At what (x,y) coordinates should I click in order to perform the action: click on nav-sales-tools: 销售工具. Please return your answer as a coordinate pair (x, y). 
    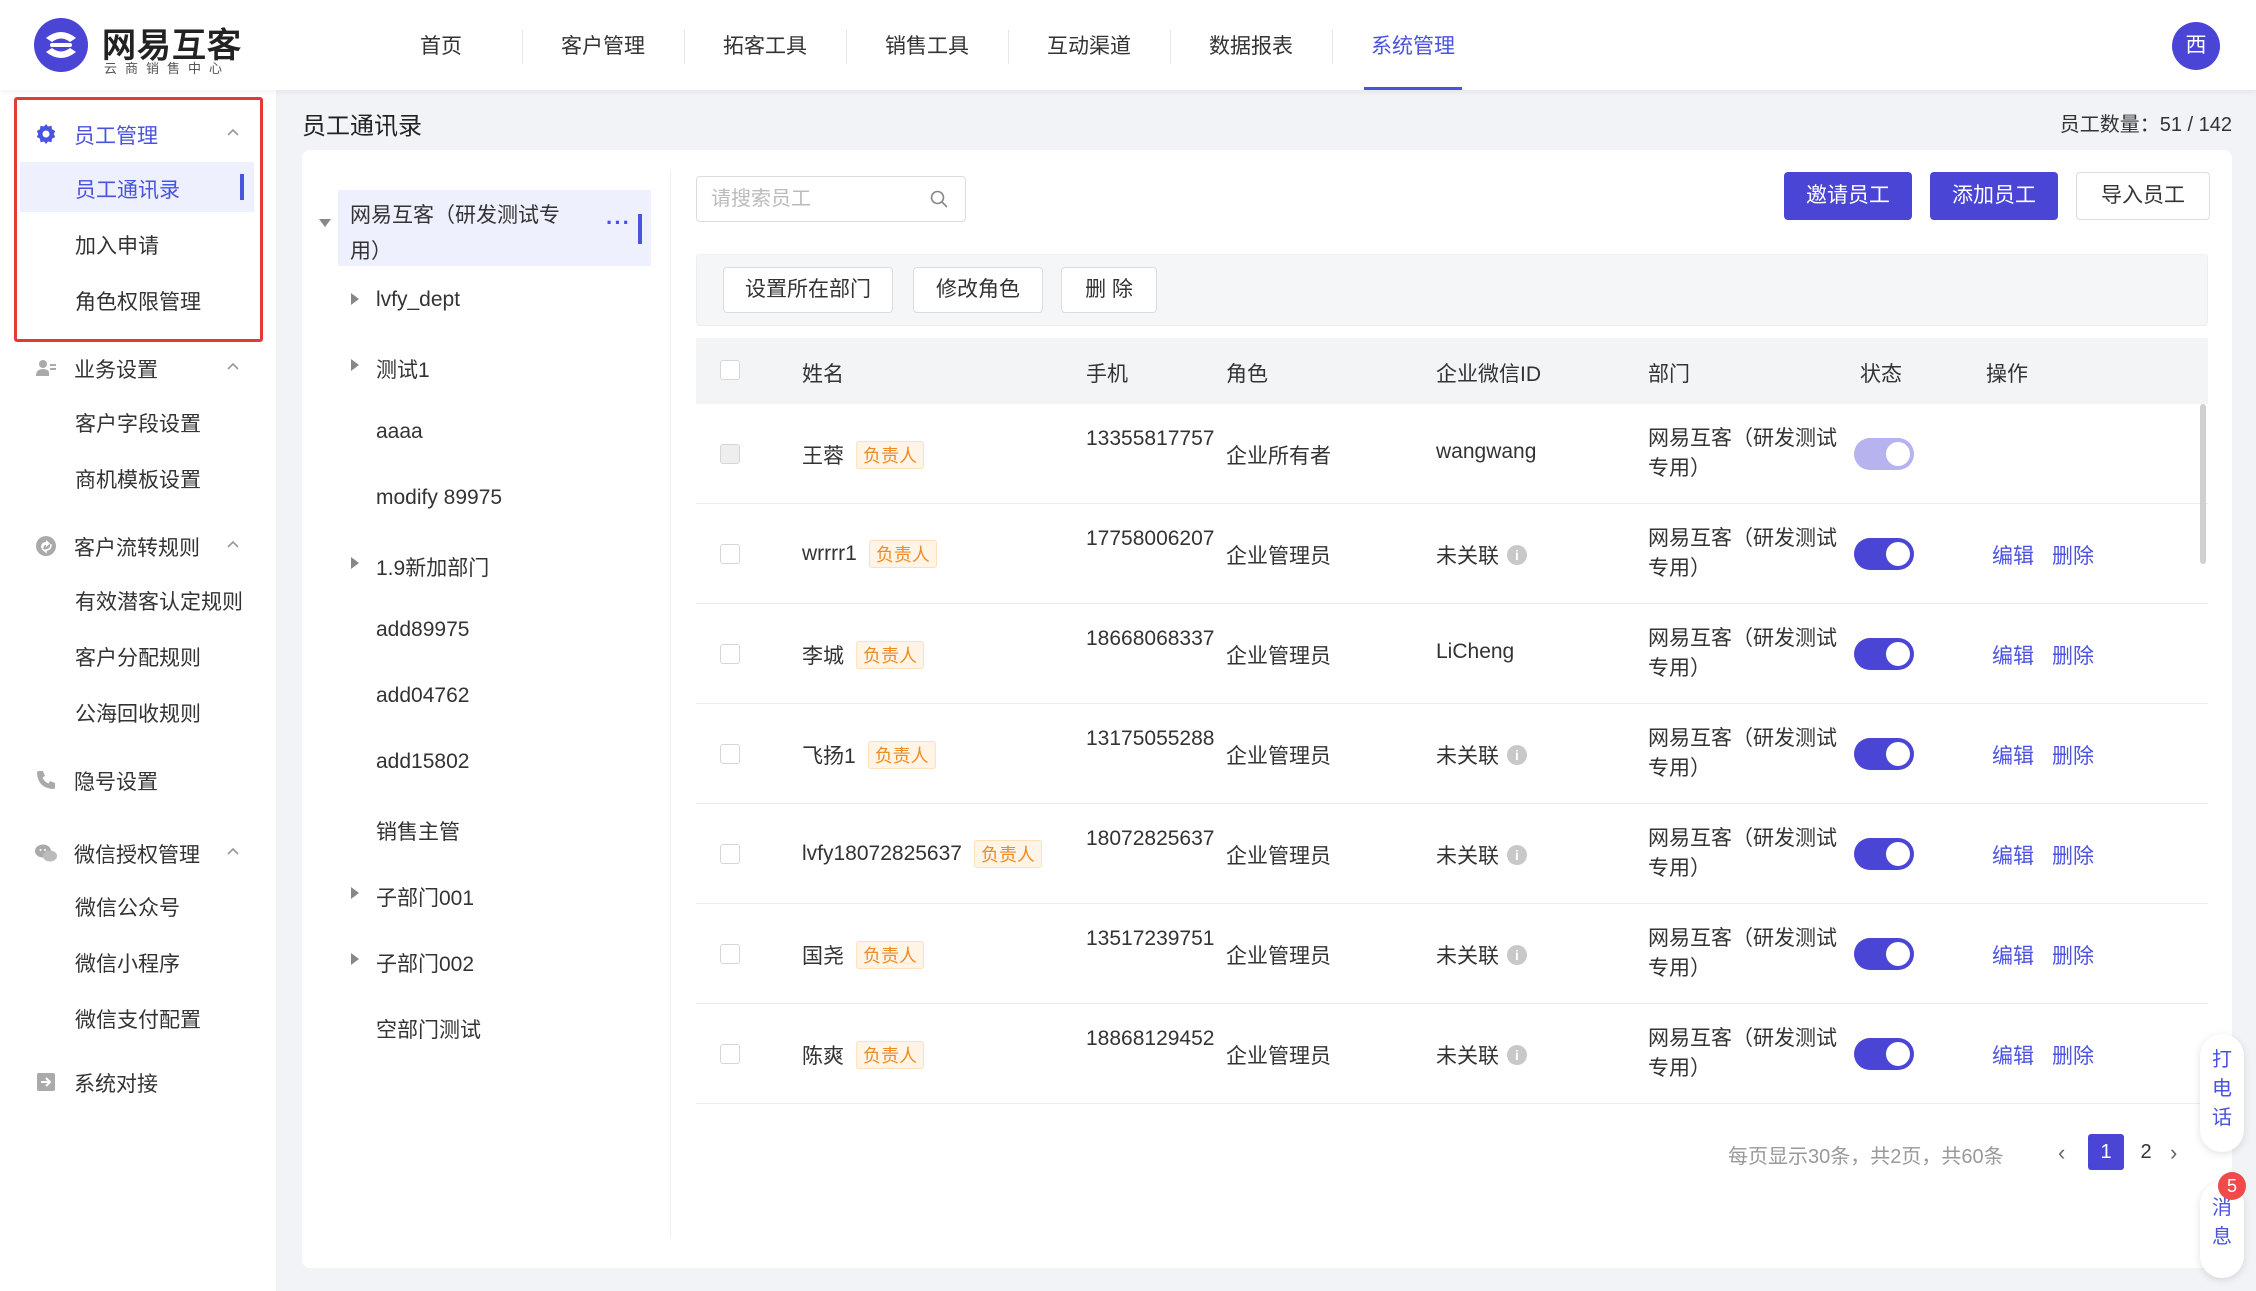
    Looking at the image, I should click on (927, 45).